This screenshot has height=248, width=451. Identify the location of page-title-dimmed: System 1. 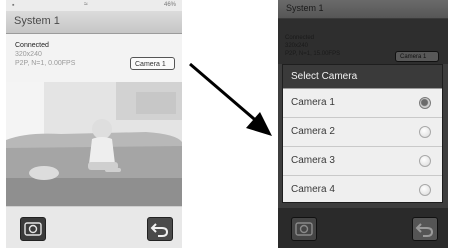
(305, 8).